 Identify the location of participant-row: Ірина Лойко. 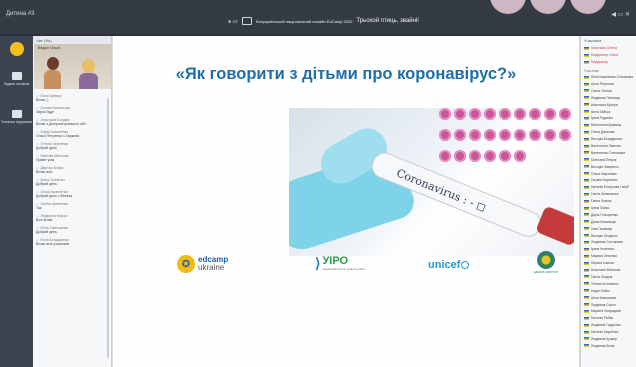
(608, 208).